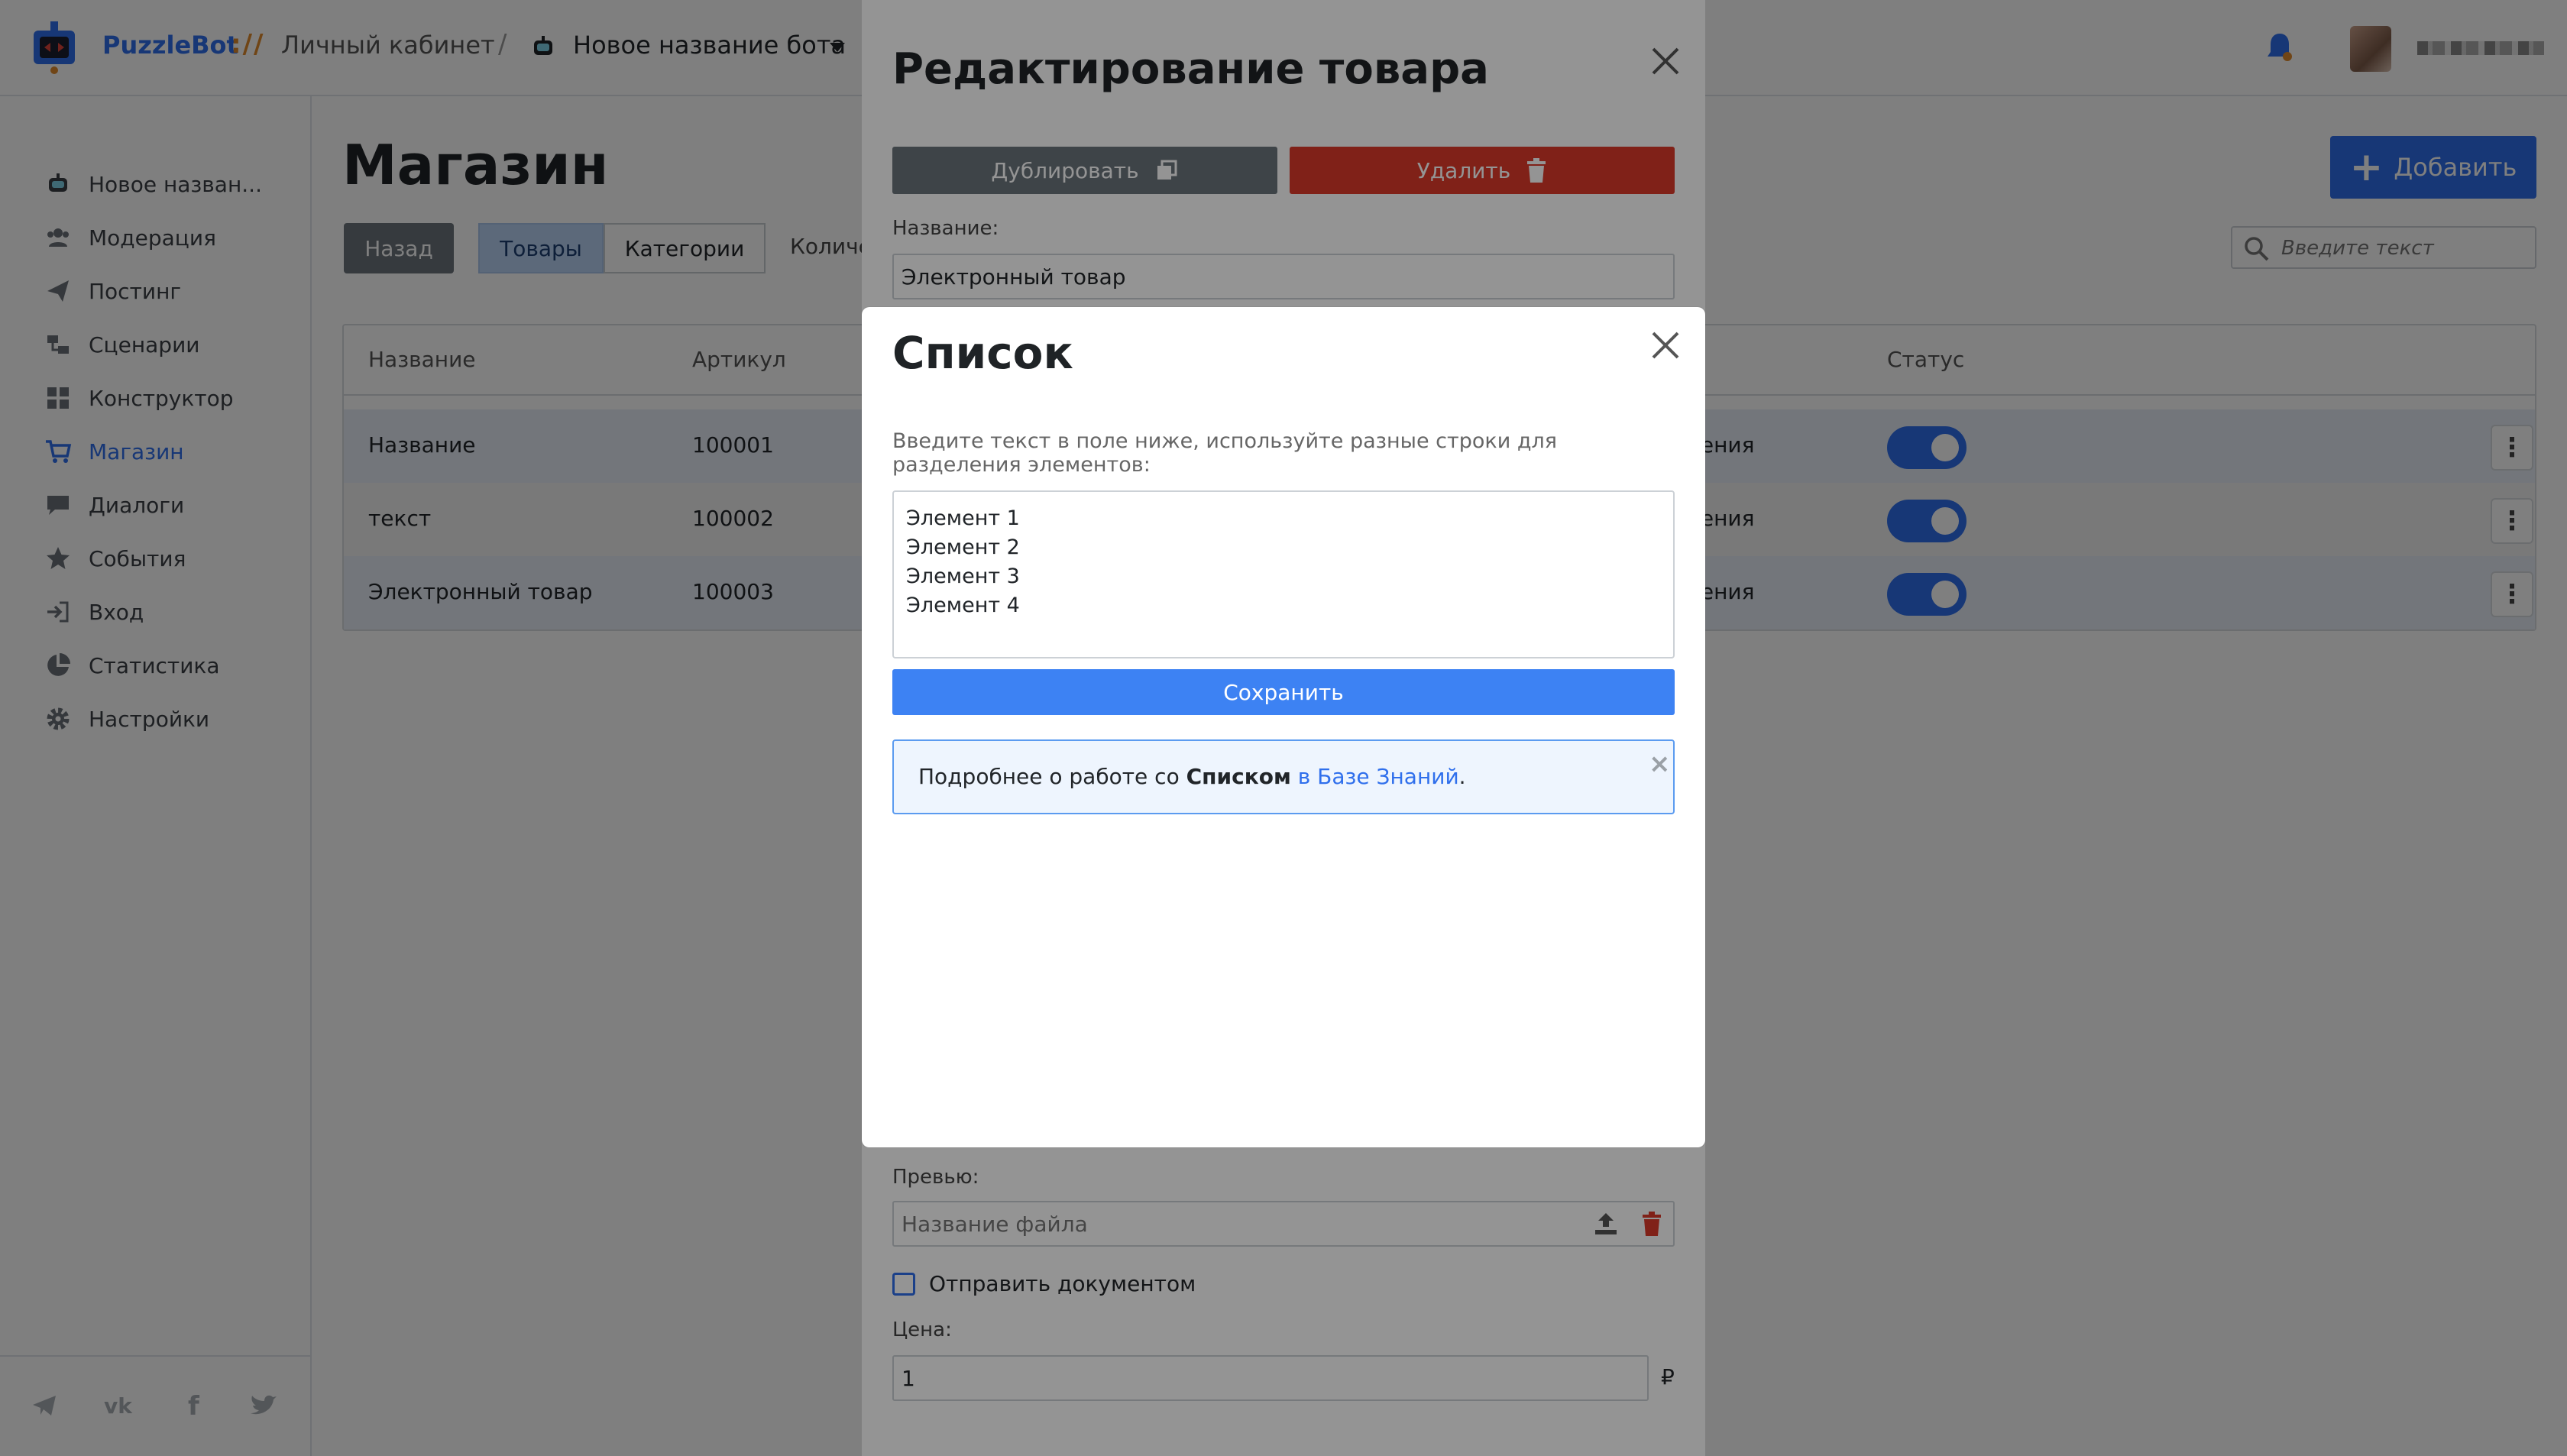 Image resolution: width=2567 pixels, height=1456 pixels. What do you see at coordinates (1665, 345) in the screenshot?
I see `close-icon` at bounding box center [1665, 345].